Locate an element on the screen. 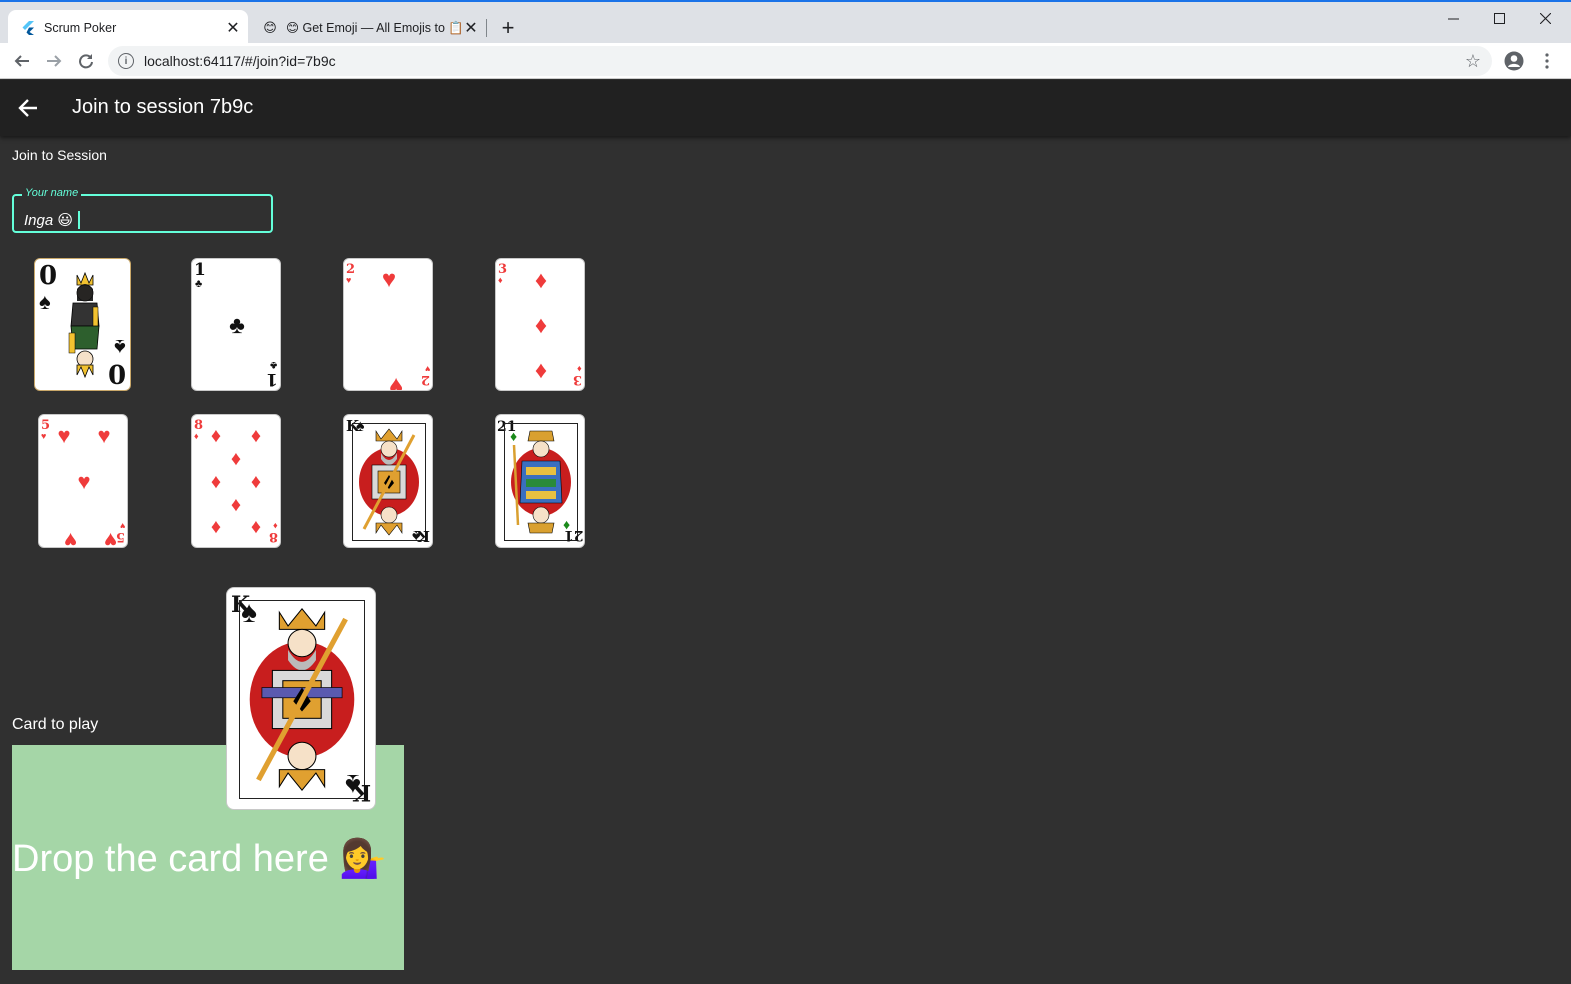 This screenshot has width=1571, height=984. page-title: Join to session 7b9c is located at coordinates (163, 107).